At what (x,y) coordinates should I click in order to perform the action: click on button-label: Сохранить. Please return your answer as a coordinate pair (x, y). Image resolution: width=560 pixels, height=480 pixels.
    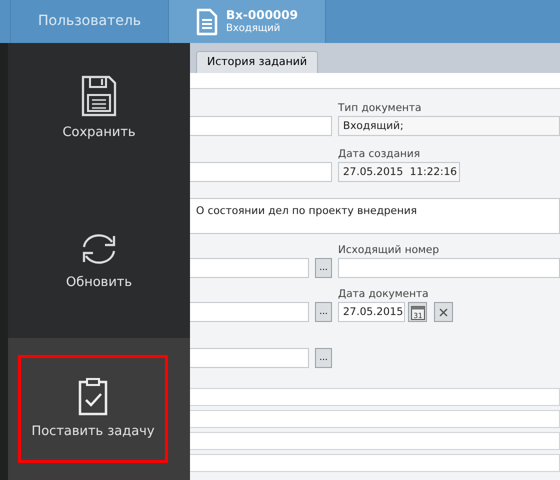
    Looking at the image, I should click on (99, 133).